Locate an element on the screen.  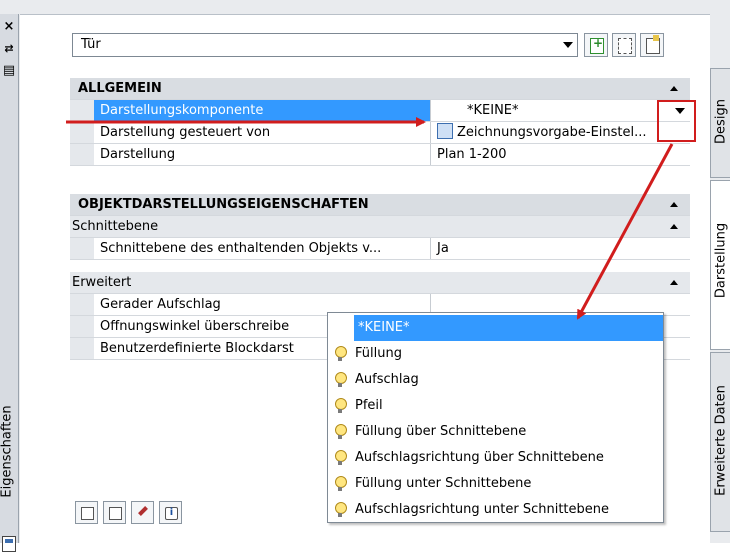
property-value: *KEINE* is located at coordinates (493, 110).